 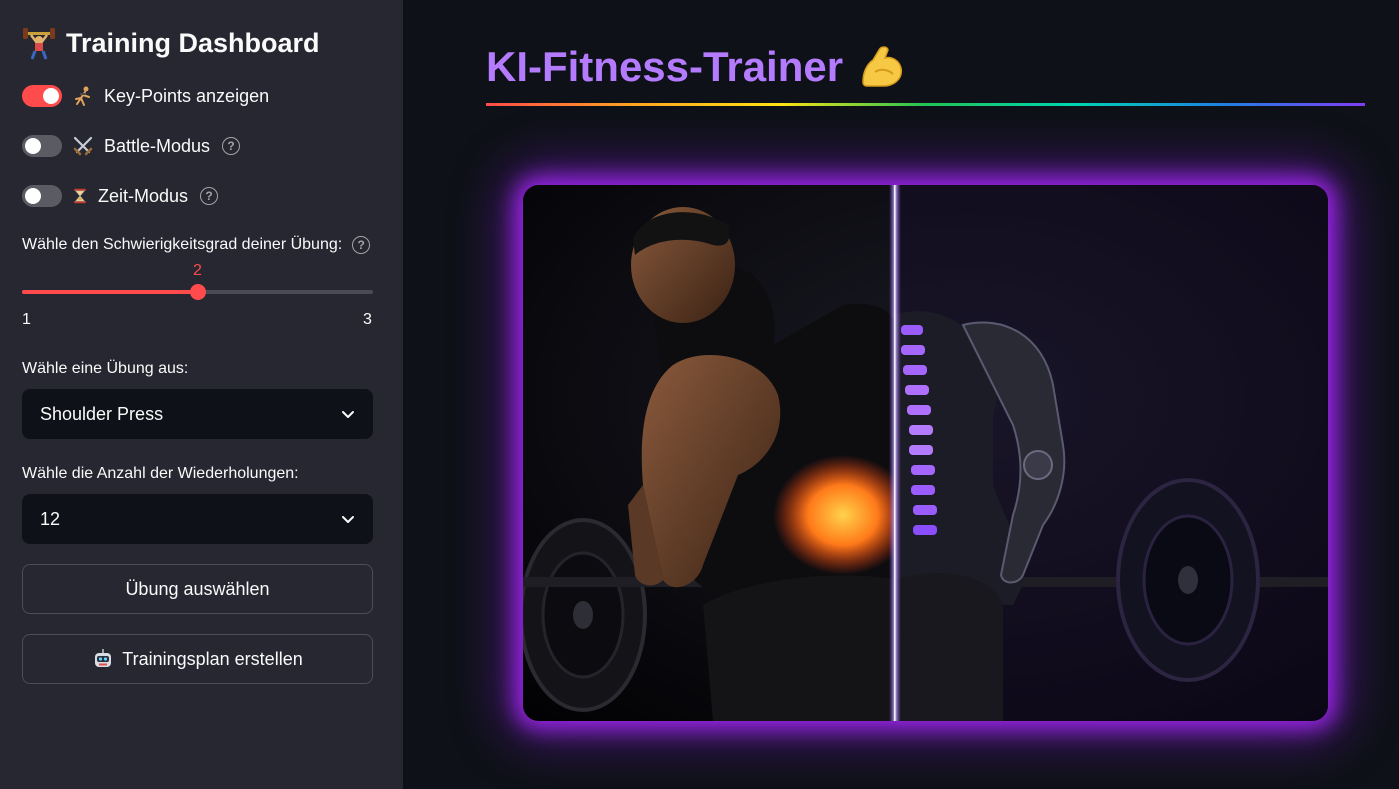 What do you see at coordinates (665, 66) in the screenshot?
I see `page-title-text: KI-Fitness-Trainer` at bounding box center [665, 66].